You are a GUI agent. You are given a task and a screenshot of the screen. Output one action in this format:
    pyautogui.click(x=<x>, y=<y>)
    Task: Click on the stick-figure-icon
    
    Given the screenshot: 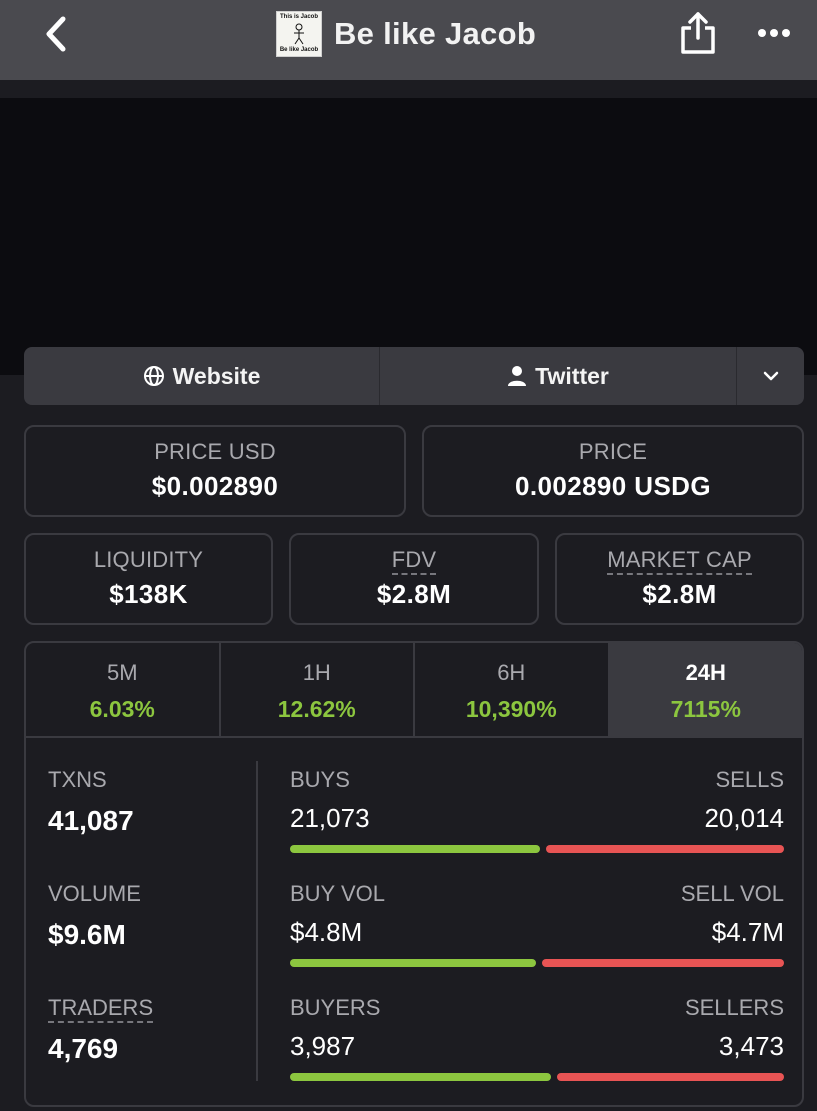 What is the action you would take?
    pyautogui.click(x=299, y=34)
    